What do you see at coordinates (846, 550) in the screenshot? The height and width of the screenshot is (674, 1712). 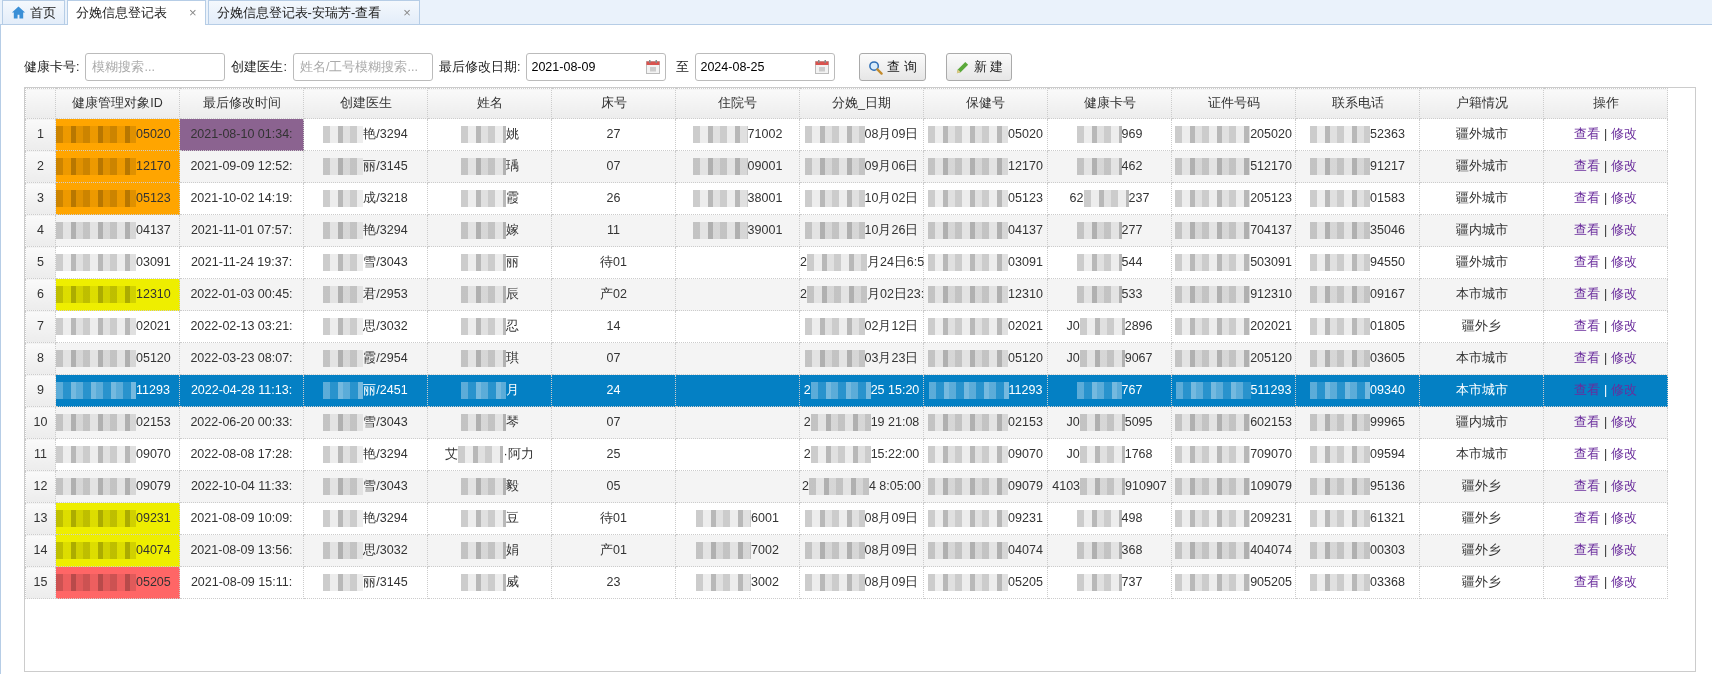 I see `table-row: 14 04074 2021-08-09 13:56: 思/3032 娟 产01 7002 08月09日 04074 368 404074 00303 疆外乡 查看 | 修改` at bounding box center [846, 550].